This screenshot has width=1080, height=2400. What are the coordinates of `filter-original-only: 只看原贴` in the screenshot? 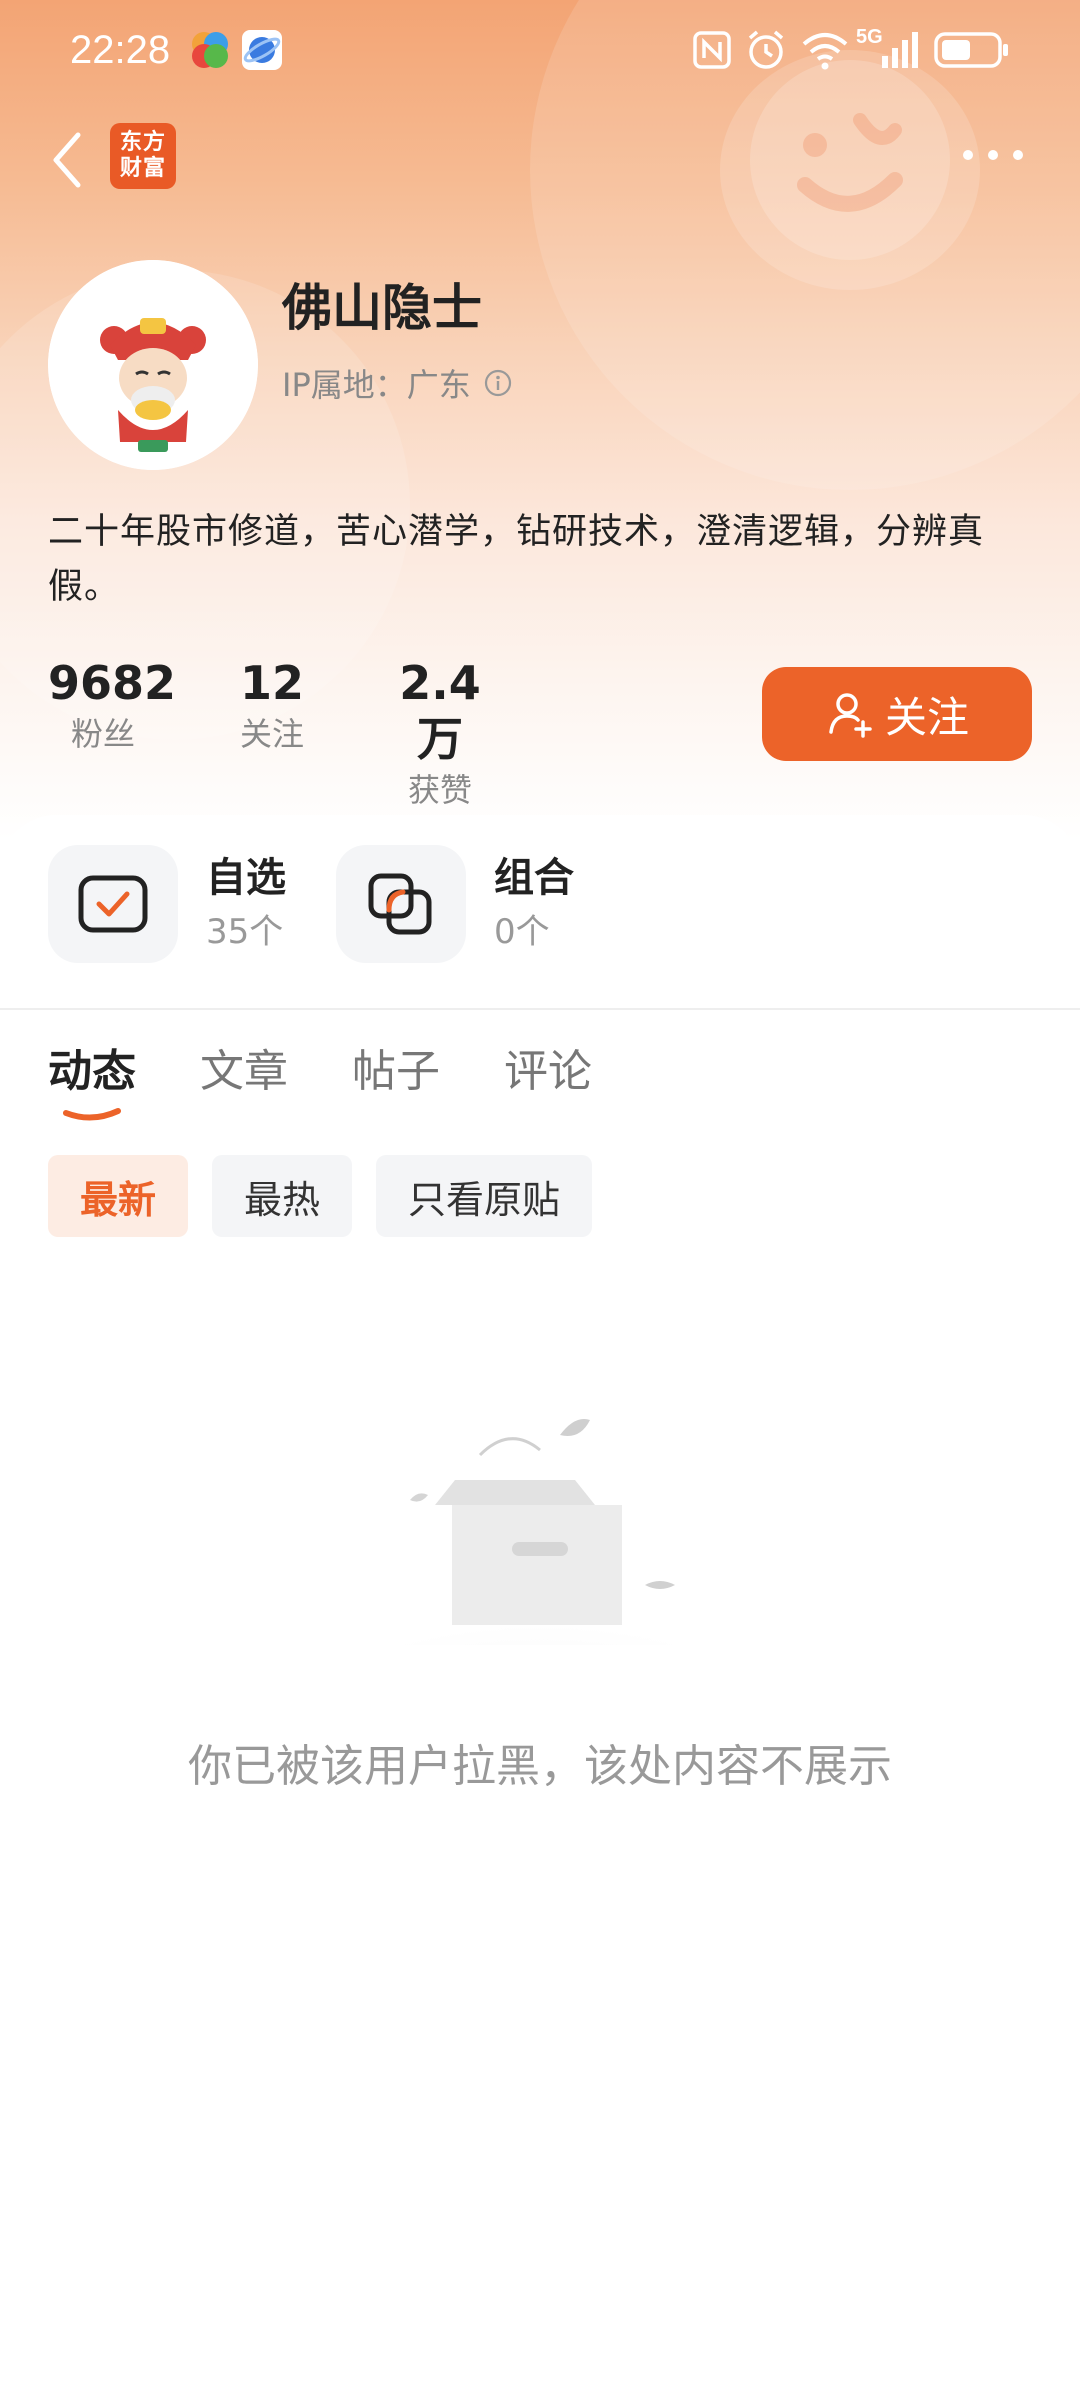 It's located at (484, 1196).